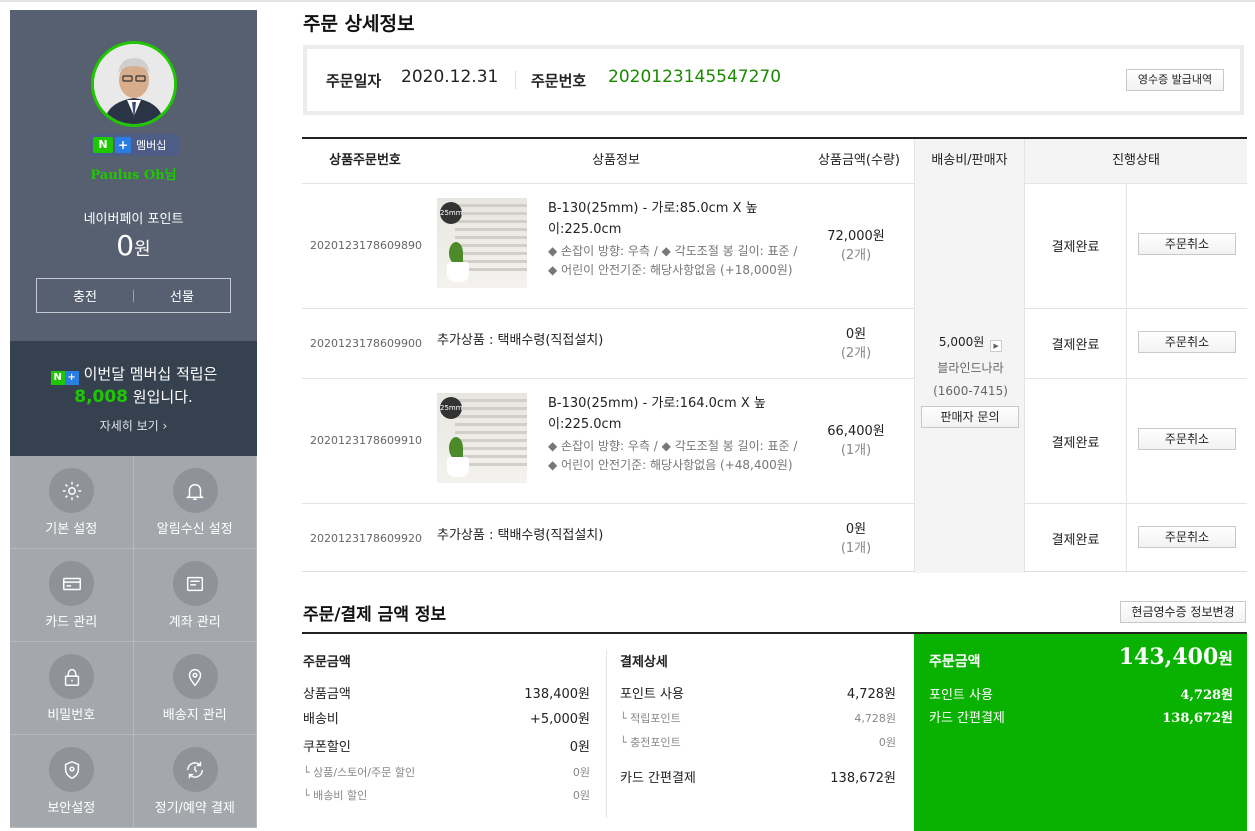  What do you see at coordinates (359, 772) in the screenshot?
I see `store-discount-label: └ 상품/스토어/주문 할인` at bounding box center [359, 772].